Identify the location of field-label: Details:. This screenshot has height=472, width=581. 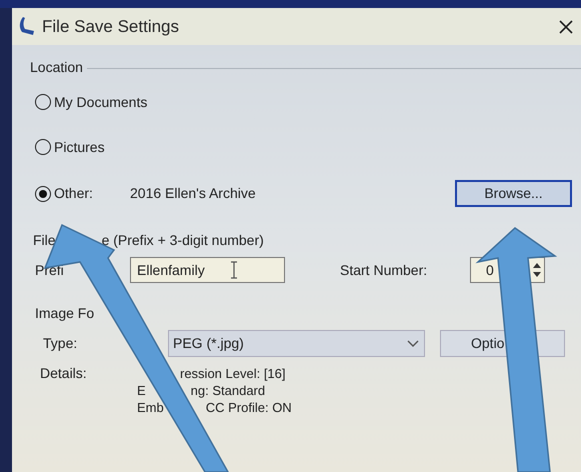
(64, 374).